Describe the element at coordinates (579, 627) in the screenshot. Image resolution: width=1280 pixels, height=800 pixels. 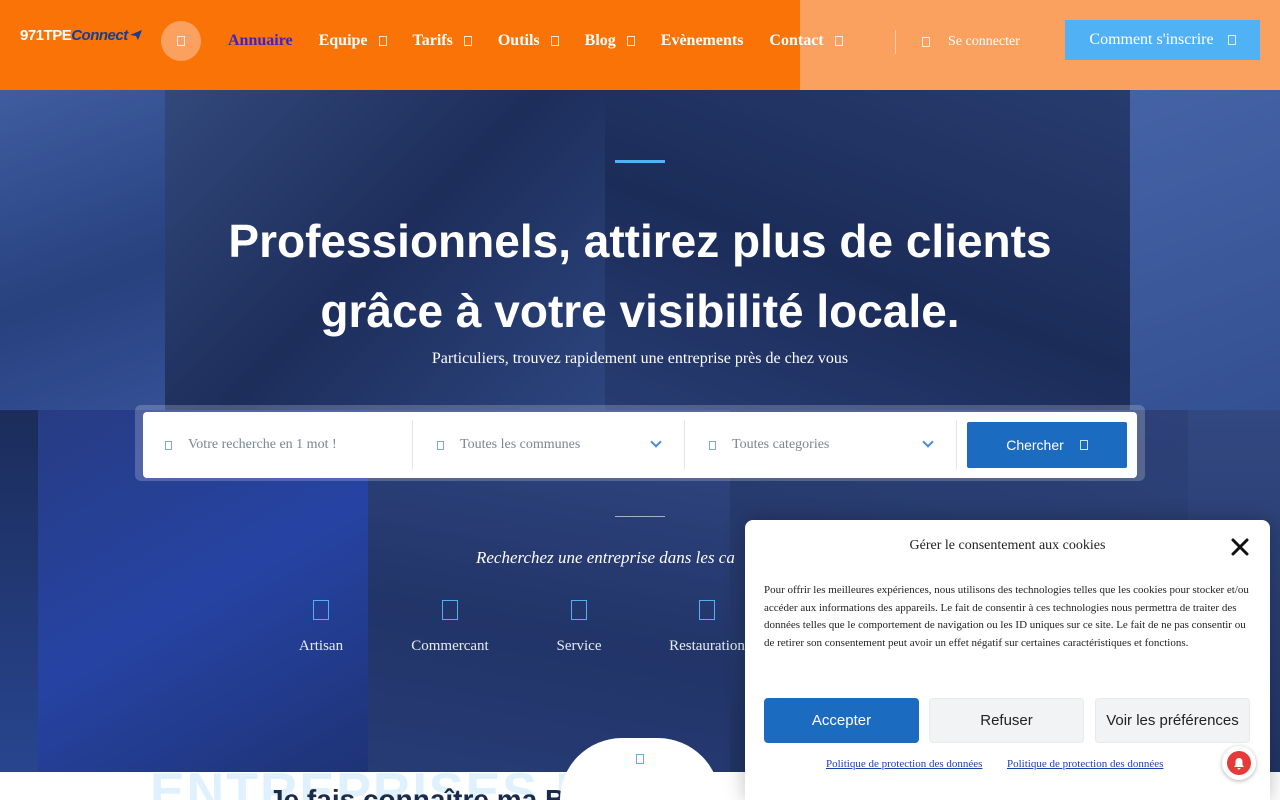
I see `category-service: Service` at that location.